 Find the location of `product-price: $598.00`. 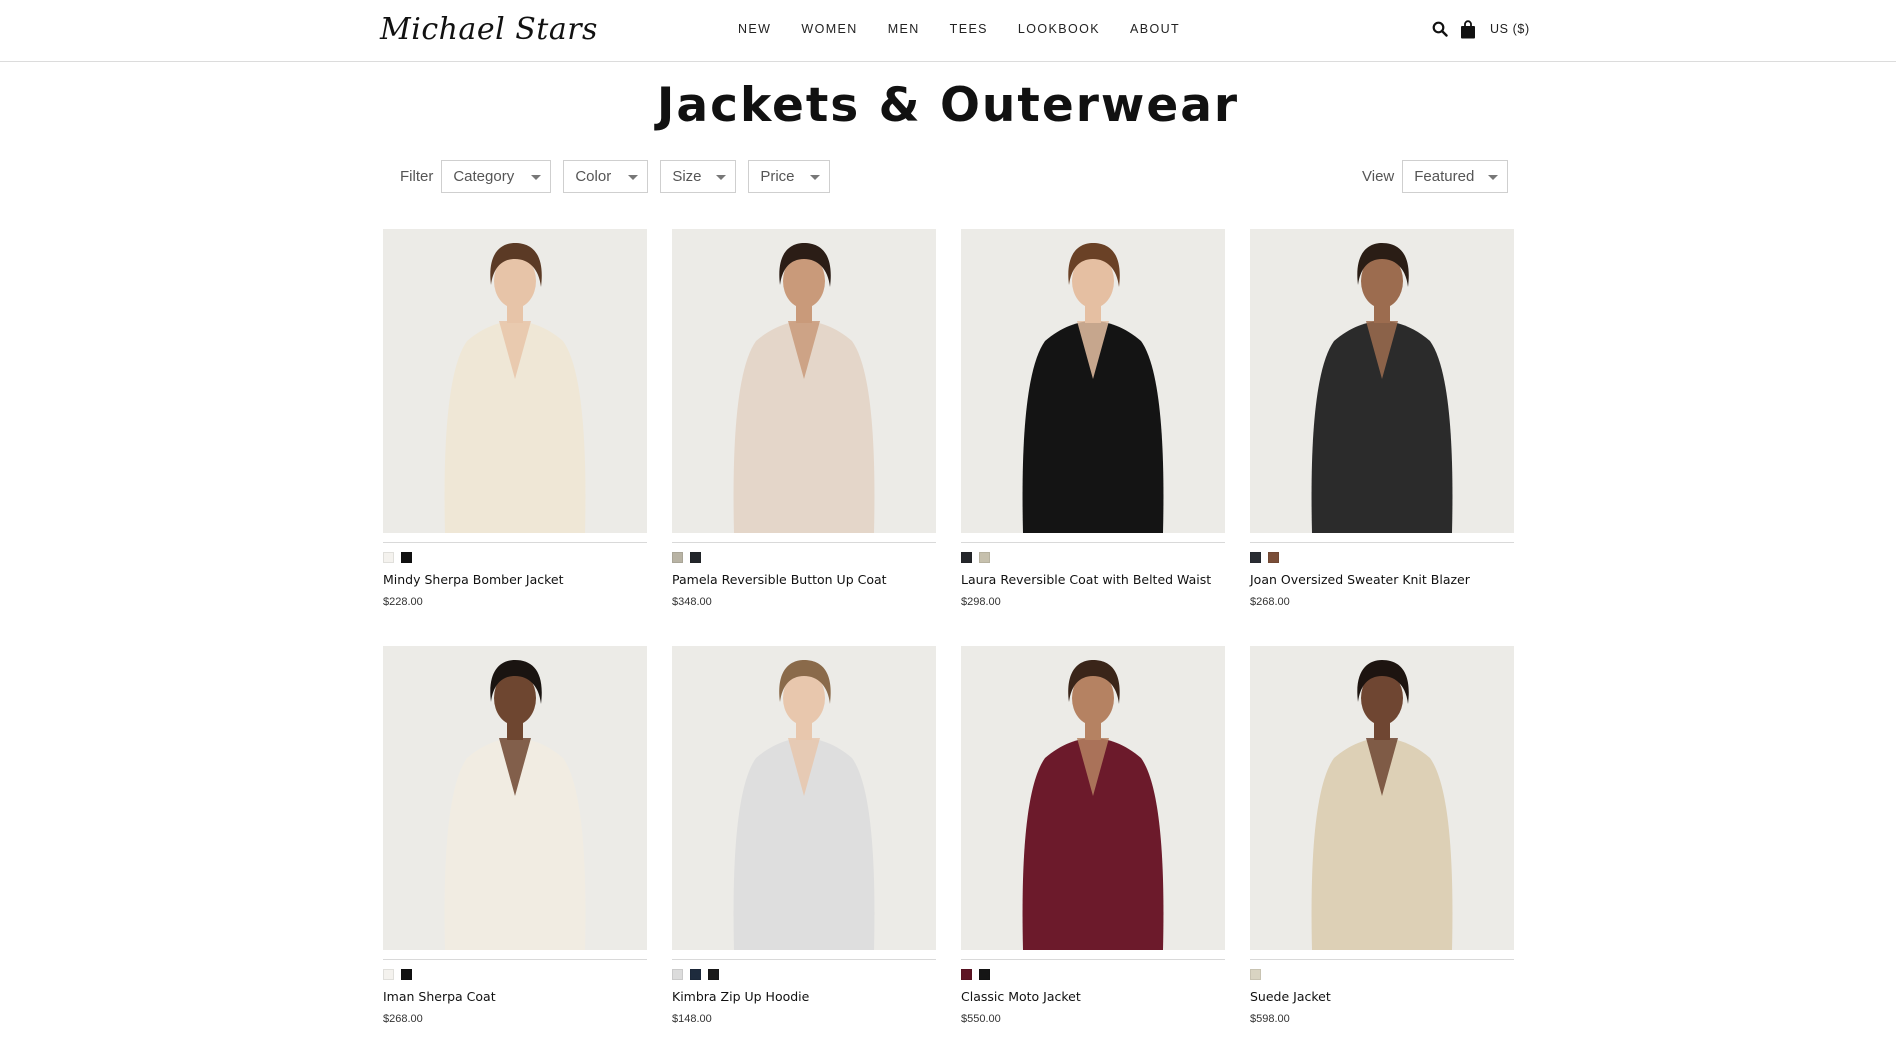

product-price: $598.00 is located at coordinates (1270, 1019).